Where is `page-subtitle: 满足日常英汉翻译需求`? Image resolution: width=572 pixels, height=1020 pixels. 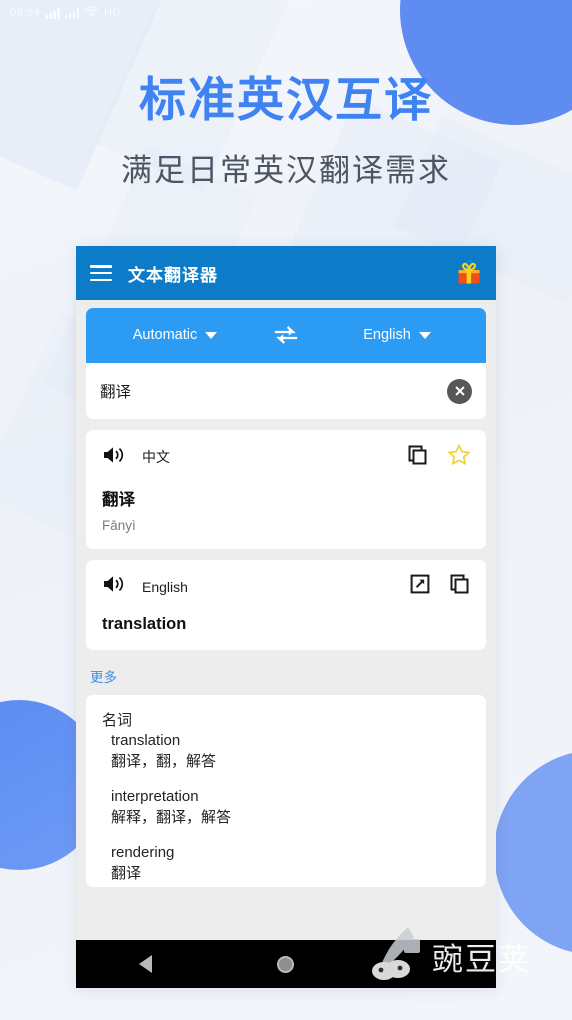
page-subtitle: 满足日常英汉翻译需求 is located at coordinates (286, 170).